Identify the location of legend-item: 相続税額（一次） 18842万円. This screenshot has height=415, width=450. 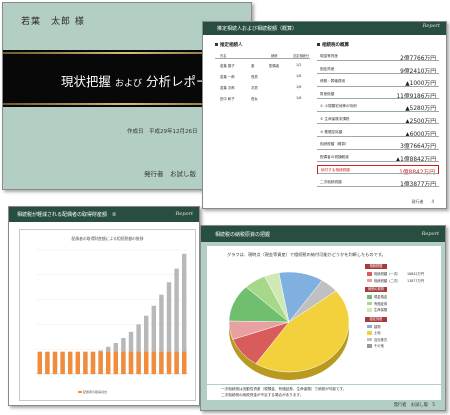
(395, 273).